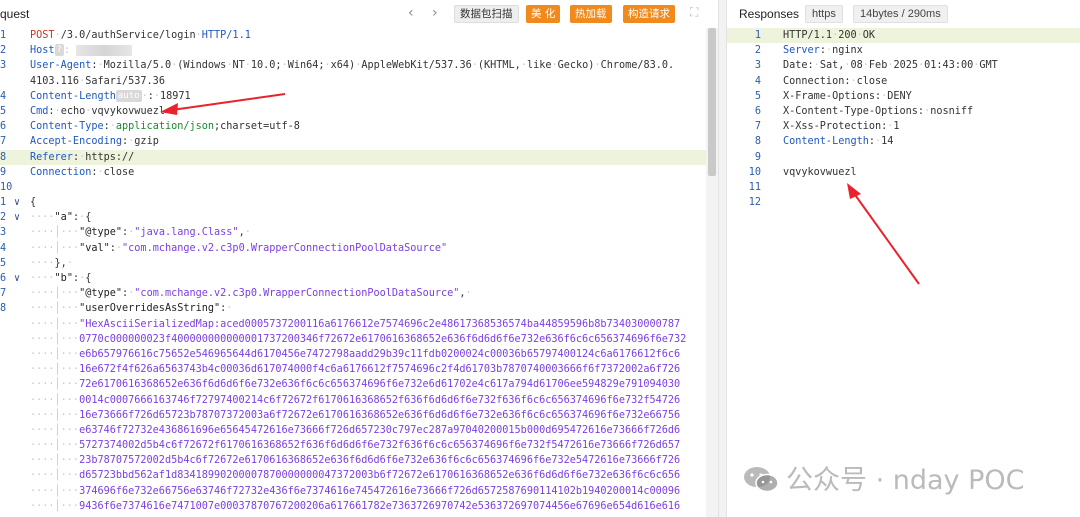 This screenshot has height=517, width=1080. I want to click on request-code-line: 7 Accept-Encoding:·gzip, so click(353, 141).